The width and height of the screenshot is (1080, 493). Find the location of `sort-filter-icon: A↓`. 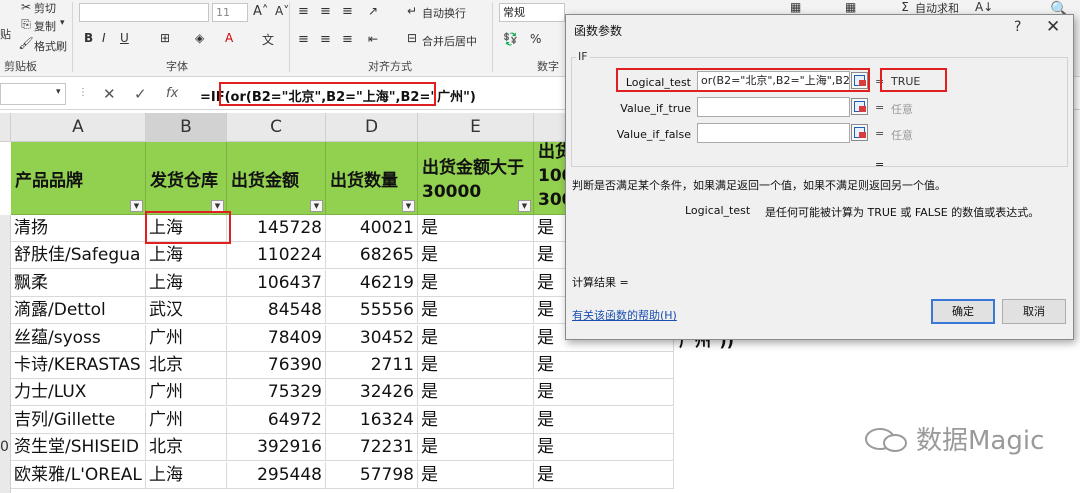

sort-filter-icon: A↓ is located at coordinates (984, 7).